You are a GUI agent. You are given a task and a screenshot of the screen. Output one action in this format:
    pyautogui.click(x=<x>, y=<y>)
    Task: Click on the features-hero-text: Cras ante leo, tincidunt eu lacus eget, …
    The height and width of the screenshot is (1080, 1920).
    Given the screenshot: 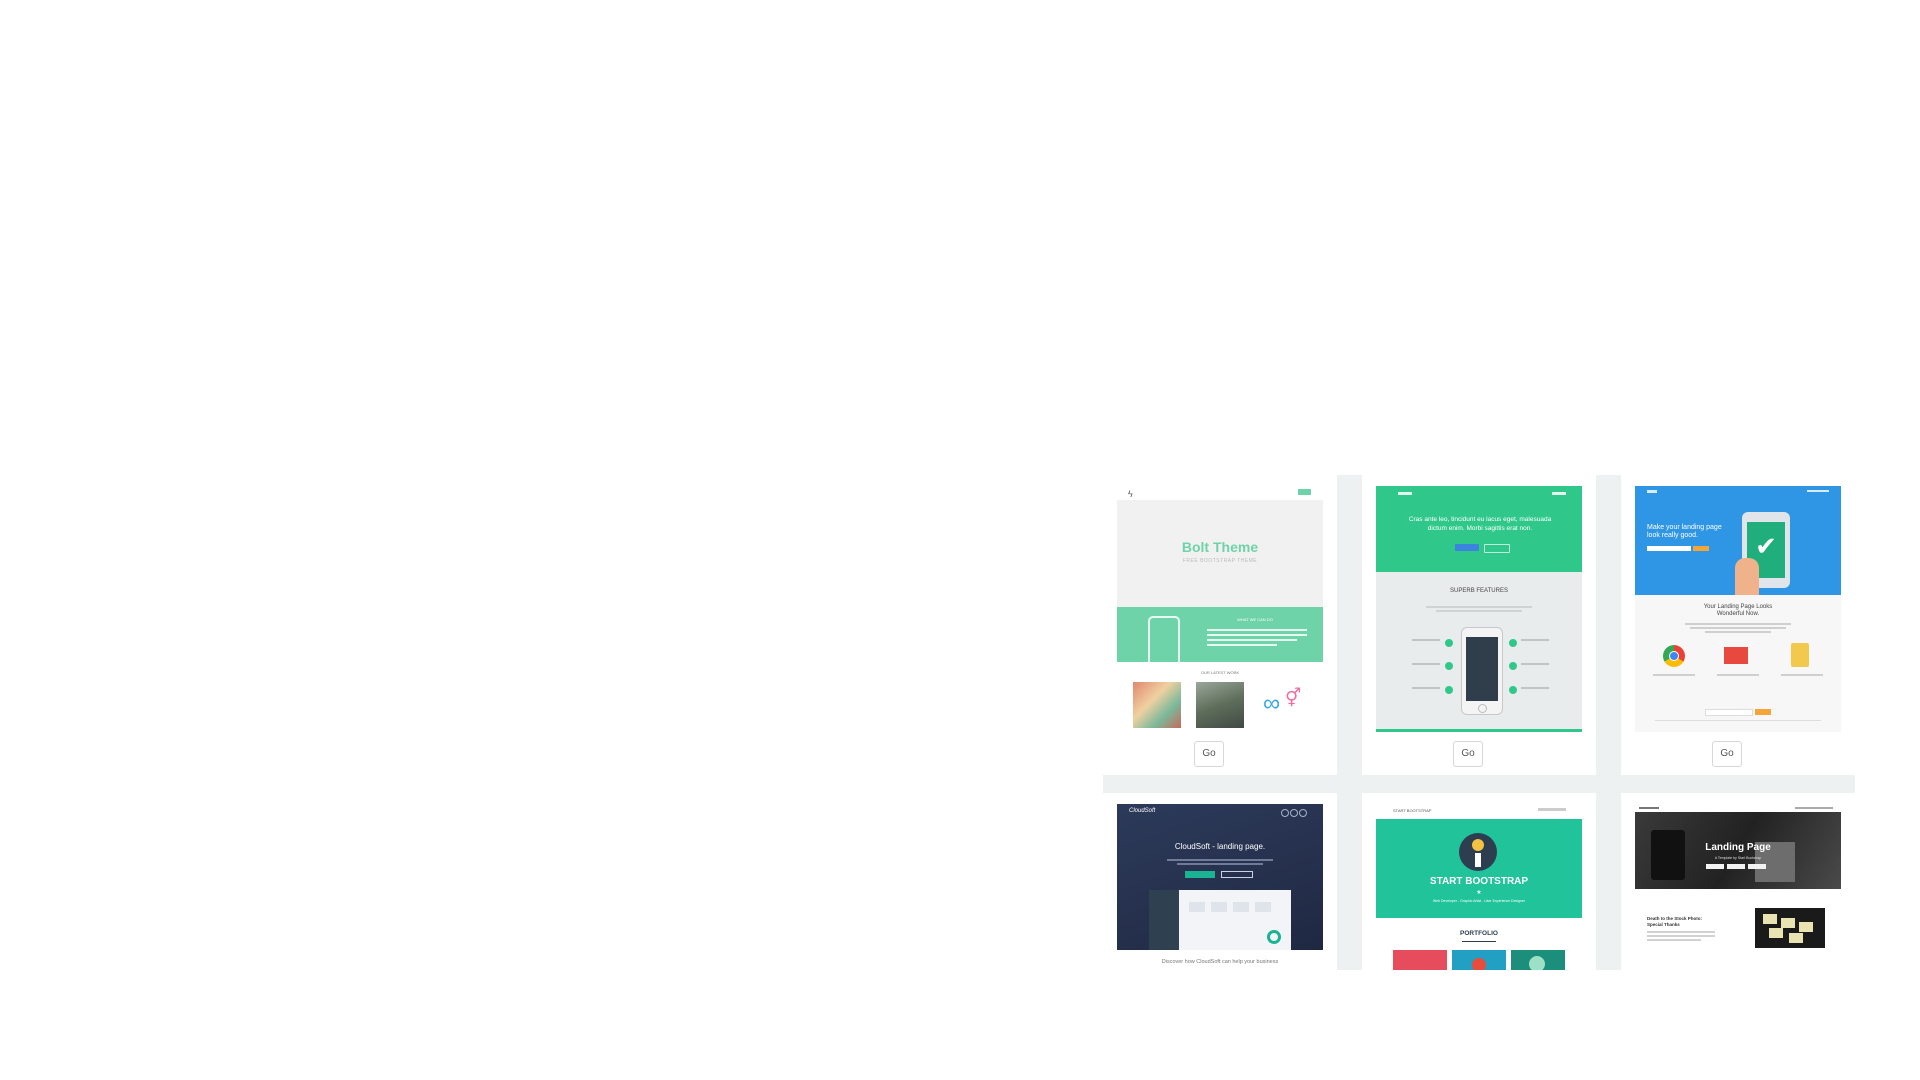 What is the action you would take?
    pyautogui.click(x=1480, y=524)
    